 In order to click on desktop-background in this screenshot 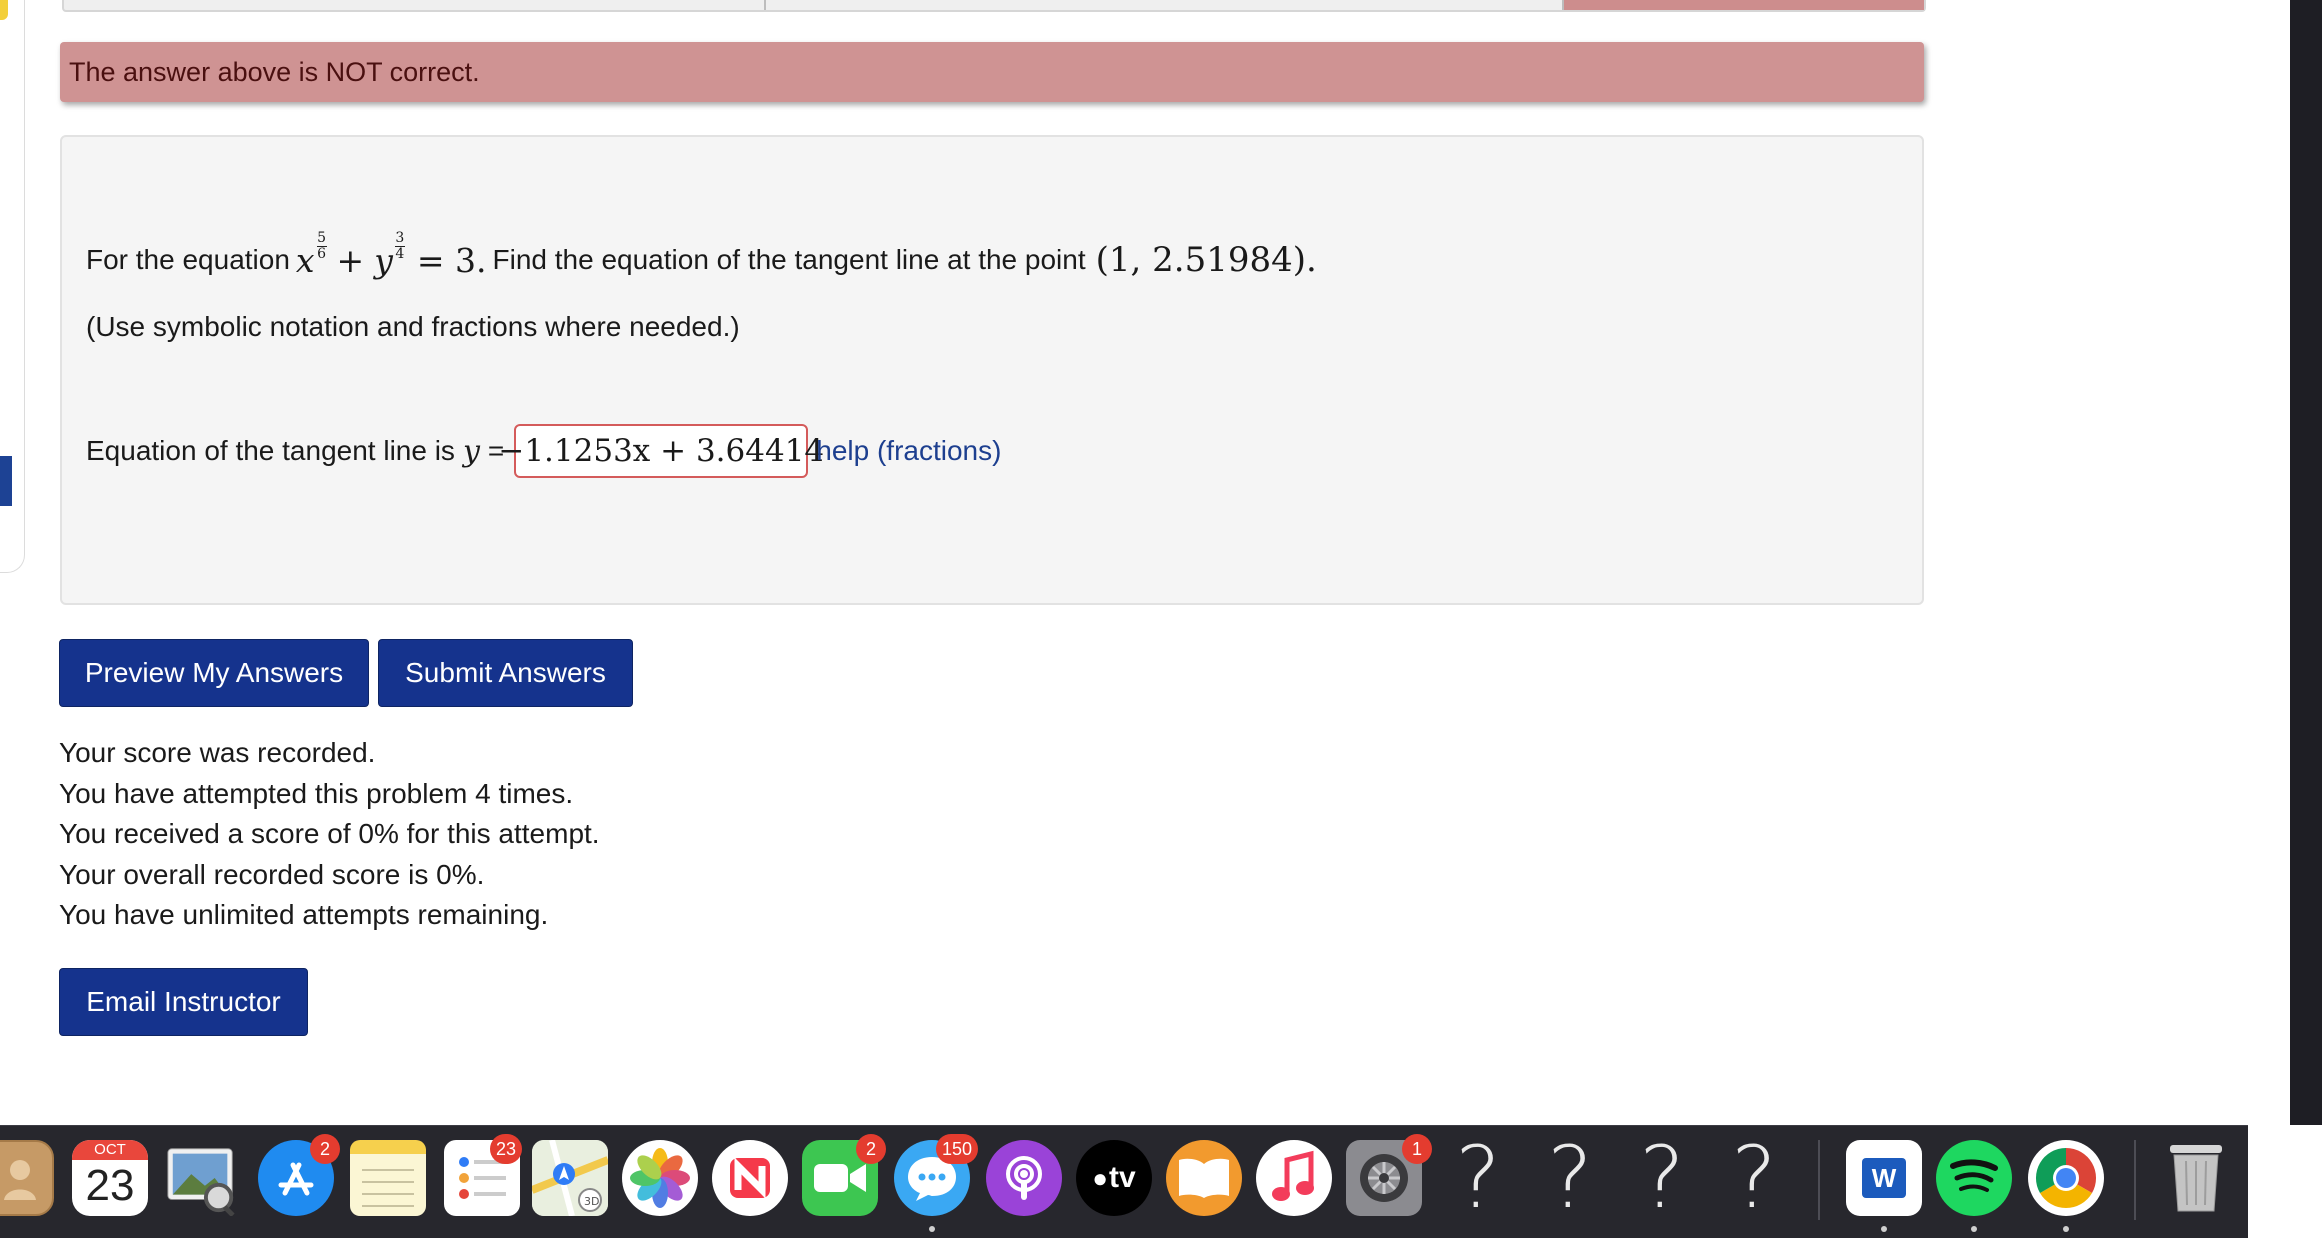, I will do `click(2306, 562)`.